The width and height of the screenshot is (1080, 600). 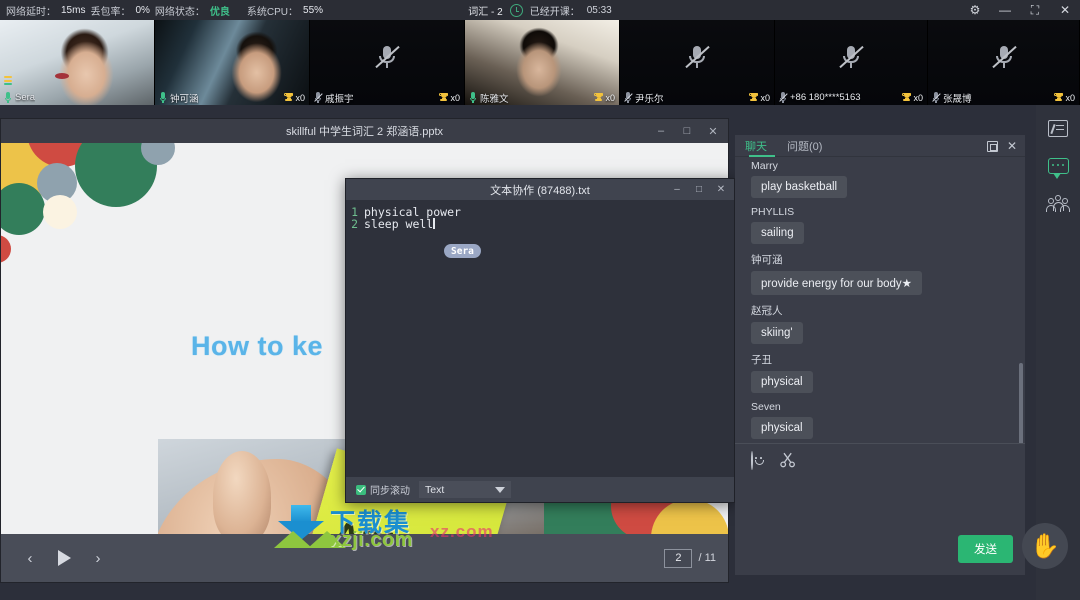 I want to click on video-tile-4: 尹乐尔 x0, so click(x=697, y=62).